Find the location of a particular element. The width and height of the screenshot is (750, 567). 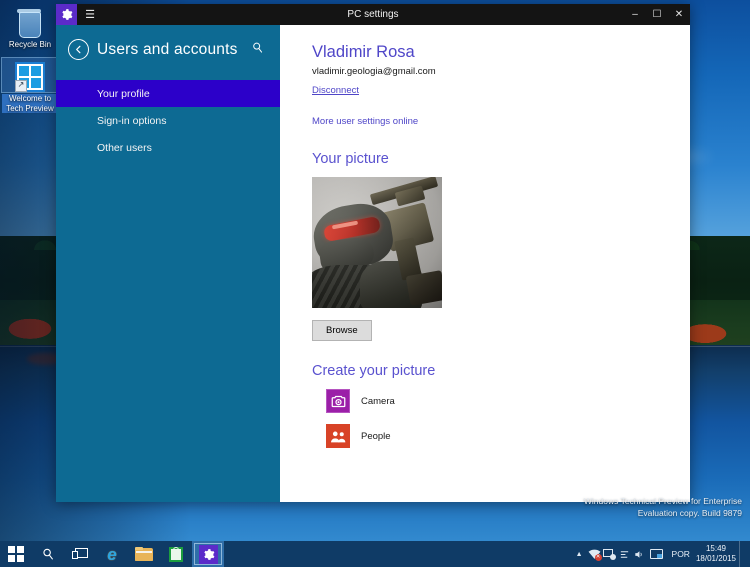

sidebar-title: Users and accounts is located at coordinates (167, 49).